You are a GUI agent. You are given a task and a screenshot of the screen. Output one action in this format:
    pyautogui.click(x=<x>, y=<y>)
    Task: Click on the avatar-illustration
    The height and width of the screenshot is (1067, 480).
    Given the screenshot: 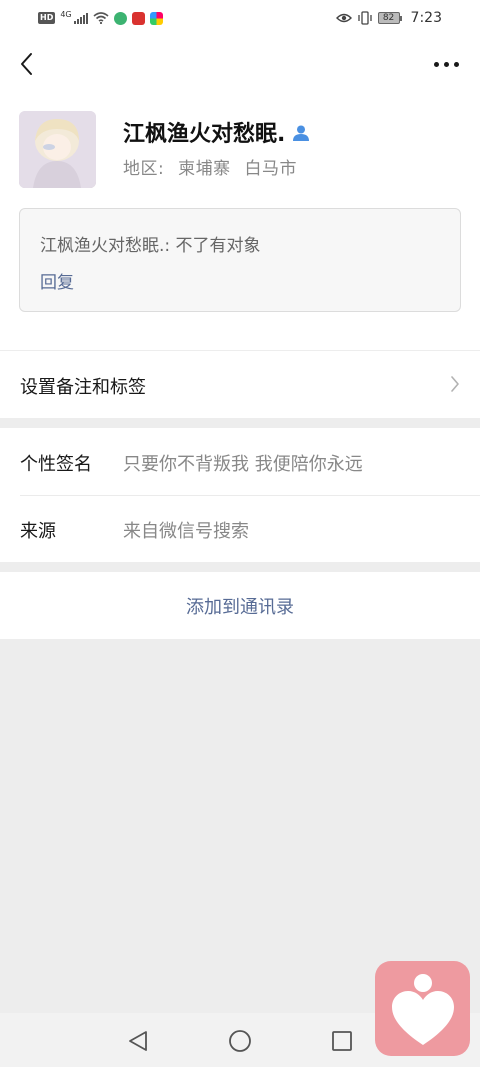 What is the action you would take?
    pyautogui.click(x=57, y=149)
    